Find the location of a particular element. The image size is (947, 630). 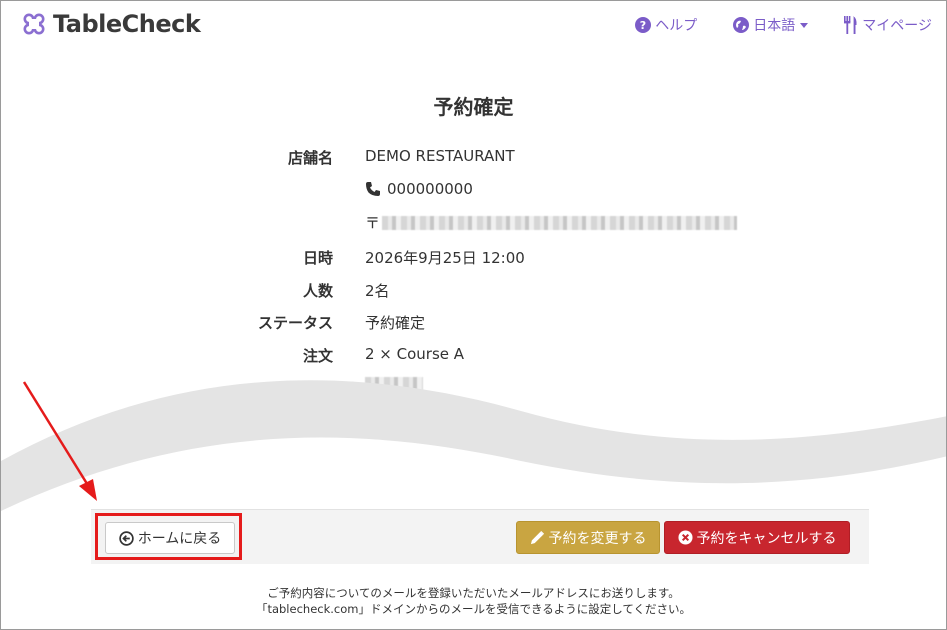

logo-text: TableCheck is located at coordinates (127, 24).